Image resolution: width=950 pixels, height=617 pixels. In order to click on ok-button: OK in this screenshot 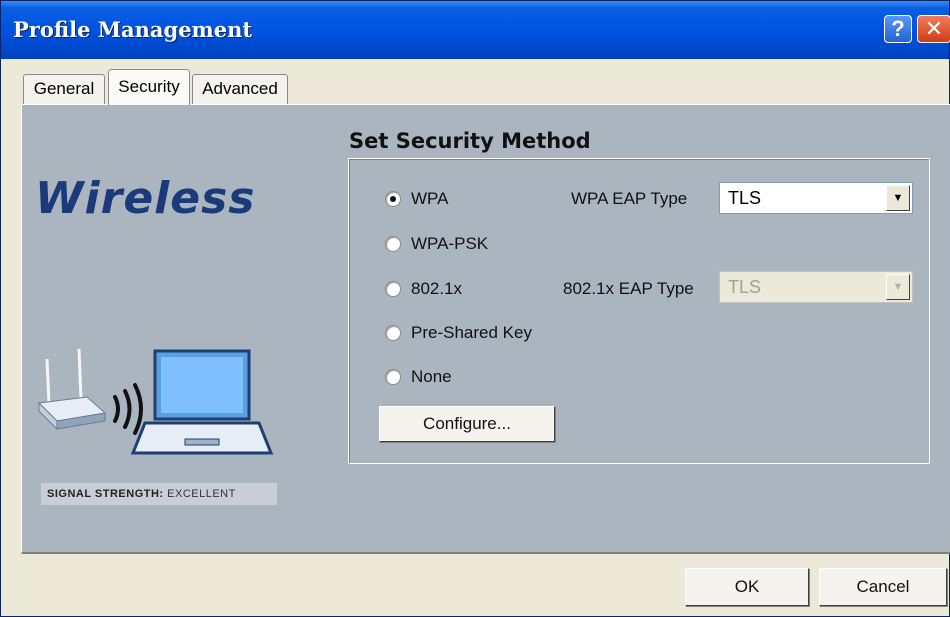, I will do `click(747, 587)`.